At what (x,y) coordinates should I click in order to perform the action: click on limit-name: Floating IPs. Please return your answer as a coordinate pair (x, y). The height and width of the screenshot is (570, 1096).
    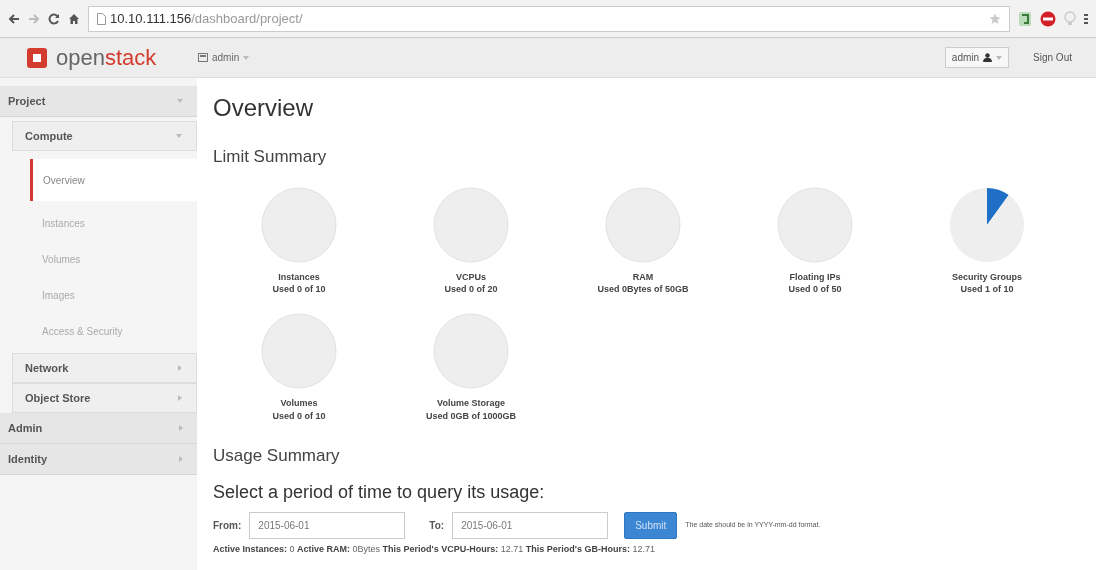
    Looking at the image, I should click on (815, 277).